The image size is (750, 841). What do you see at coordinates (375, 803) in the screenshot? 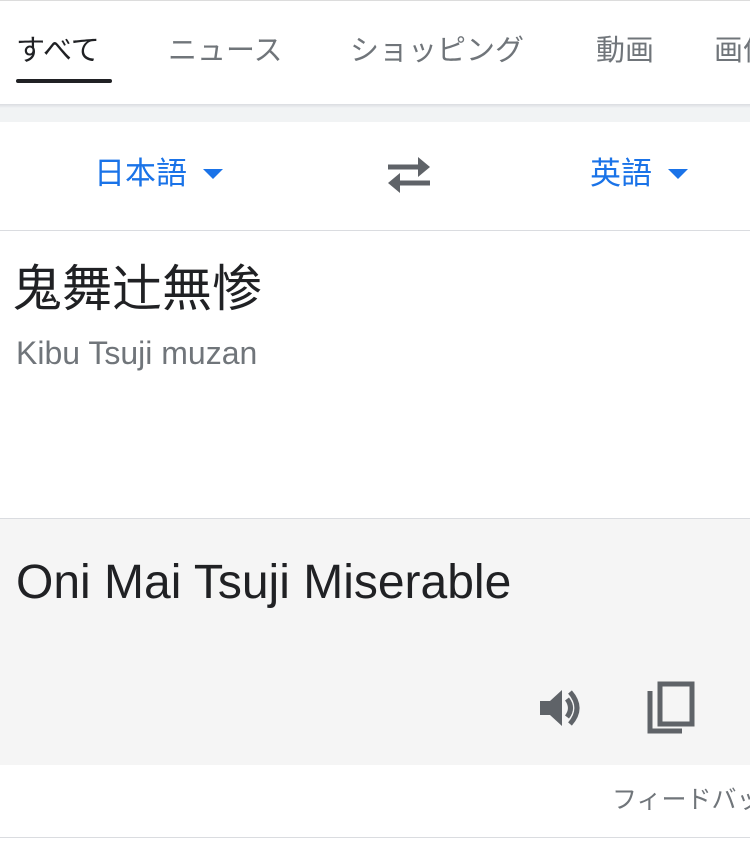
I see `footer: フィードバック` at bounding box center [375, 803].